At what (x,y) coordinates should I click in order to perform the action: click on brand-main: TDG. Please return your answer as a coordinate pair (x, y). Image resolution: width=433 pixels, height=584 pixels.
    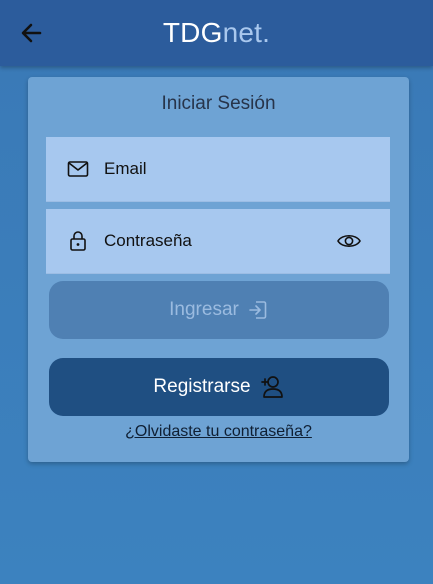
    Looking at the image, I should click on (192, 32).